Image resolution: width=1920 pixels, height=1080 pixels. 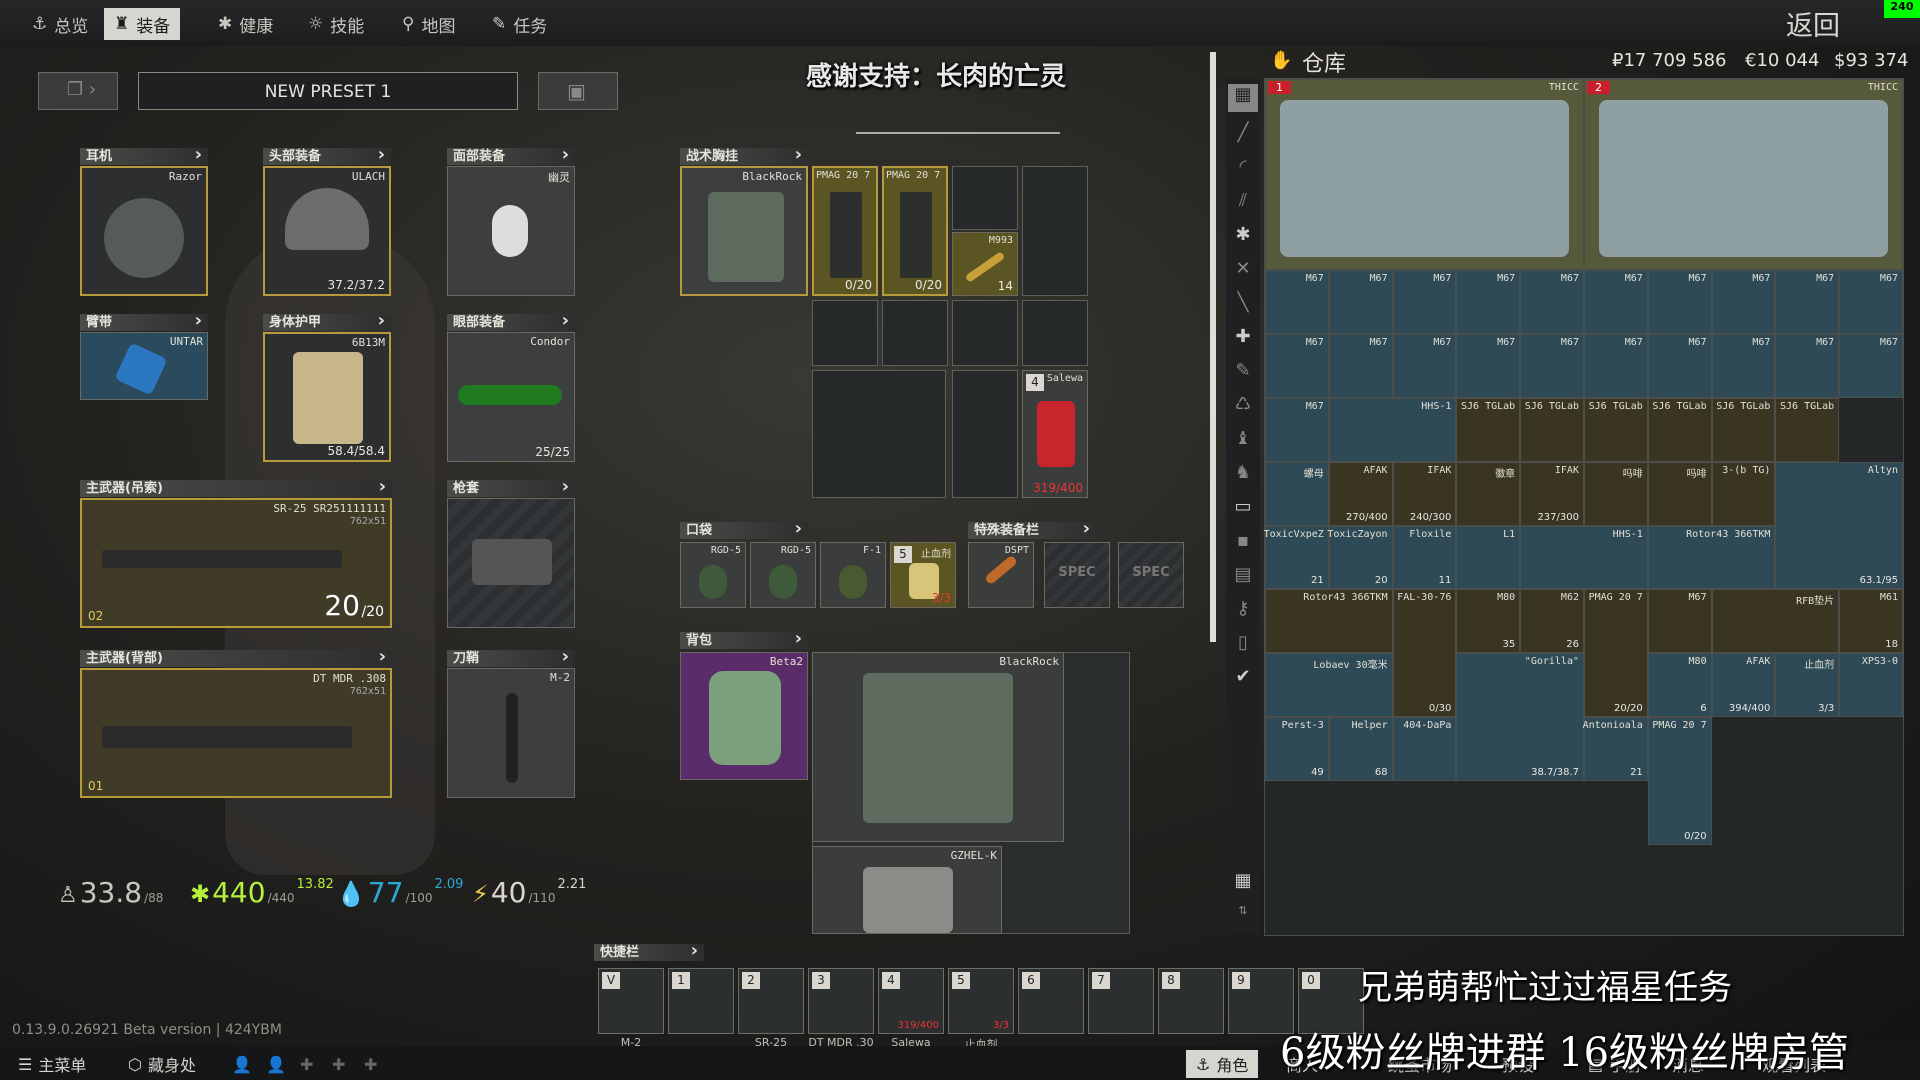 I want to click on filter-add-icon: ✚, so click(x=1243, y=340).